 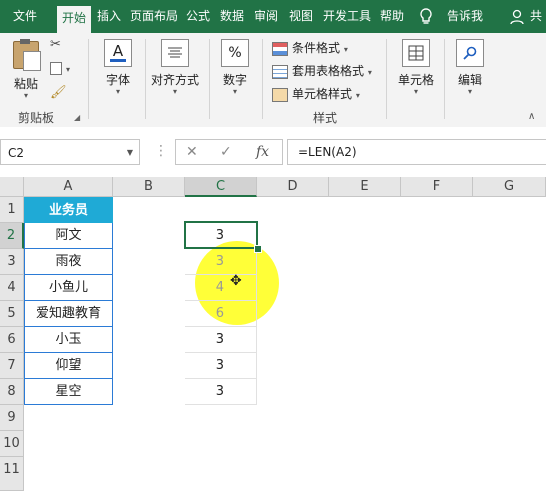 I want to click on formula-bar: C2 ▼ ⋮ ✕ ✓ fx =LEN(A2), so click(x=273, y=152).